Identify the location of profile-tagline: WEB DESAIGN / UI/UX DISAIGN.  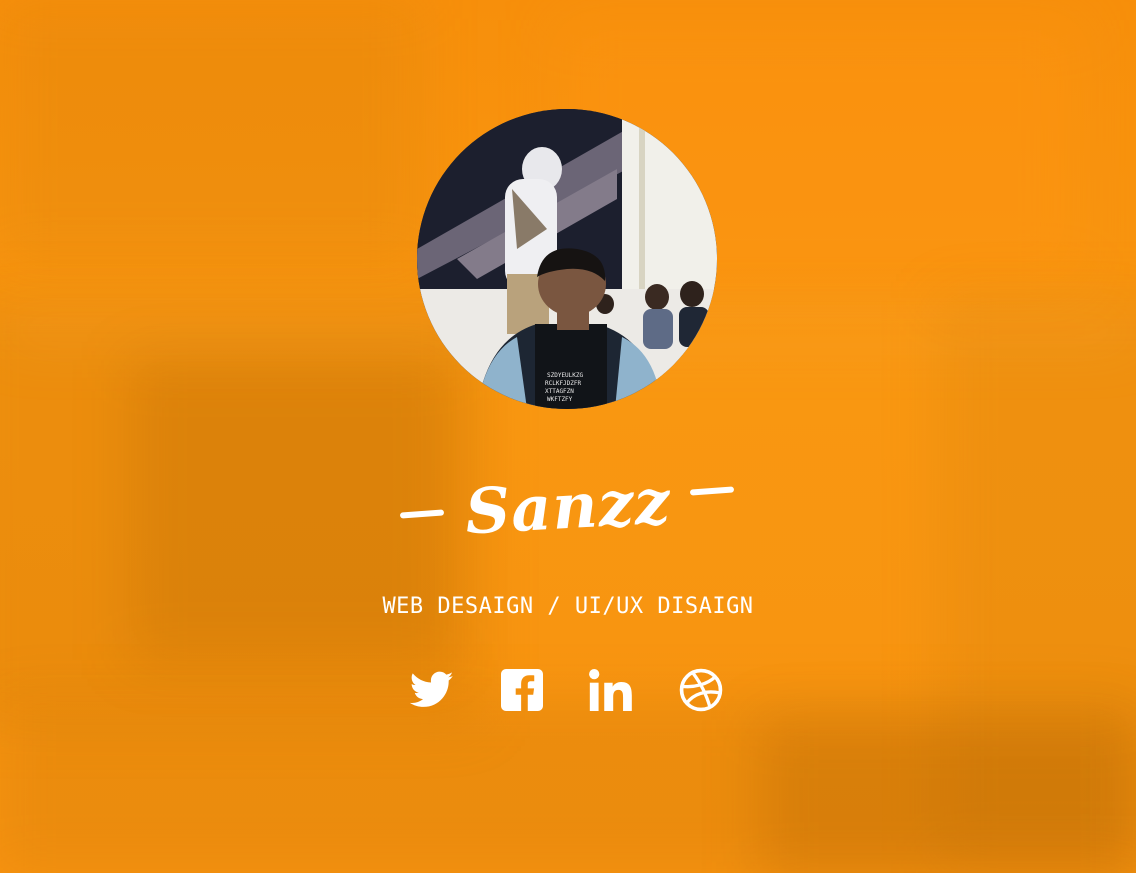
(568, 606).